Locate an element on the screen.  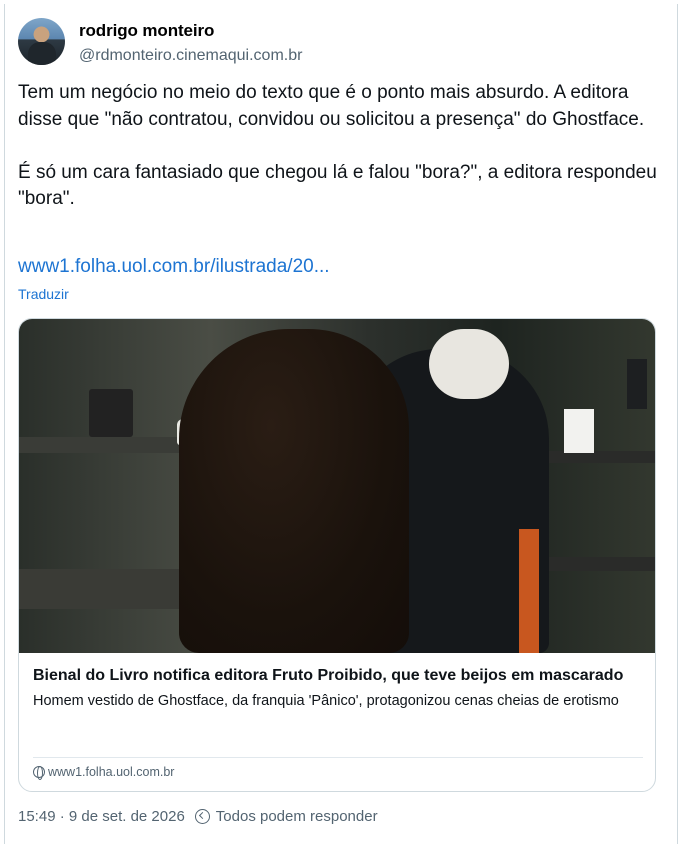
person-hair is located at coordinates (294, 491).